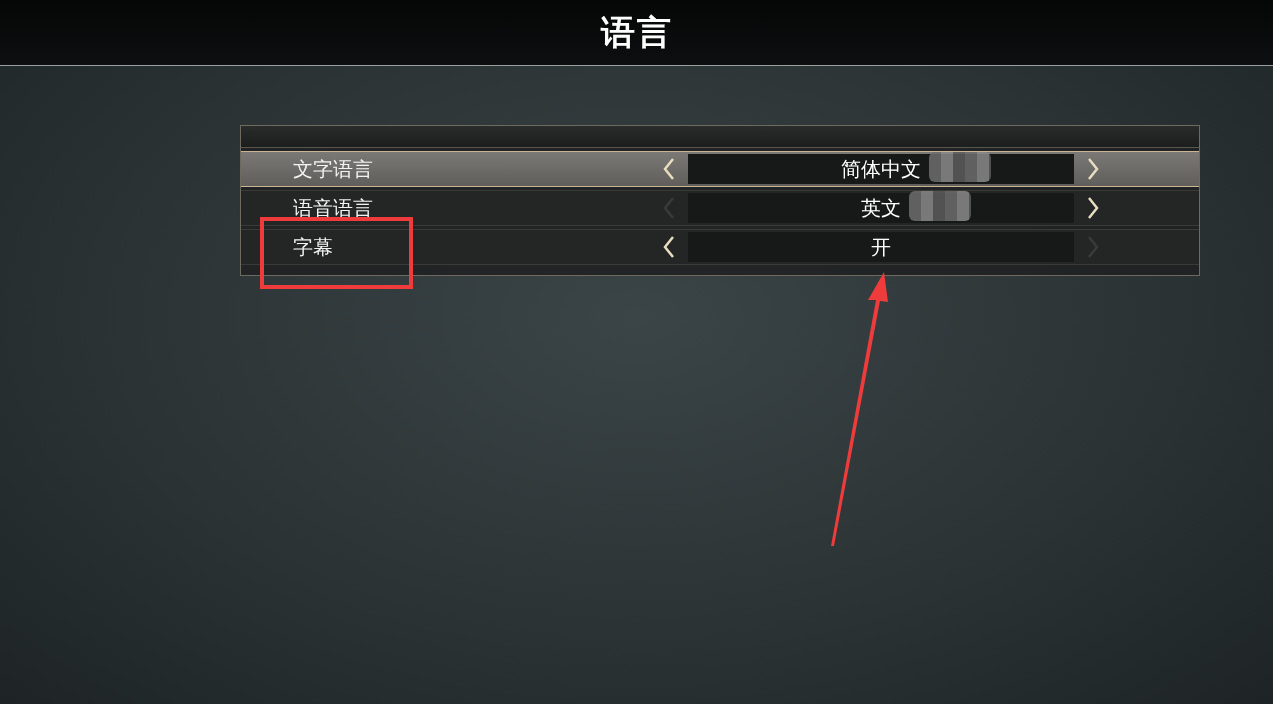 The image size is (1273, 704). I want to click on setting-value: 开, so click(880, 247).